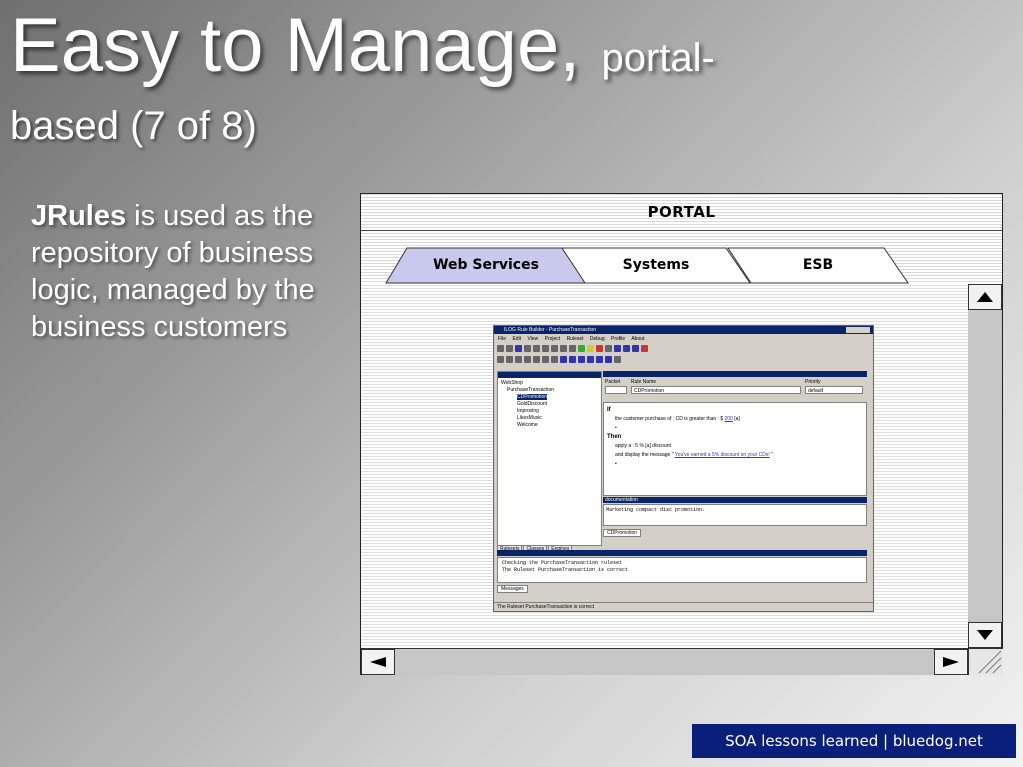 This screenshot has width=1023, height=767. Describe the element at coordinates (554, 348) in the screenshot. I see `delete-icon` at that location.